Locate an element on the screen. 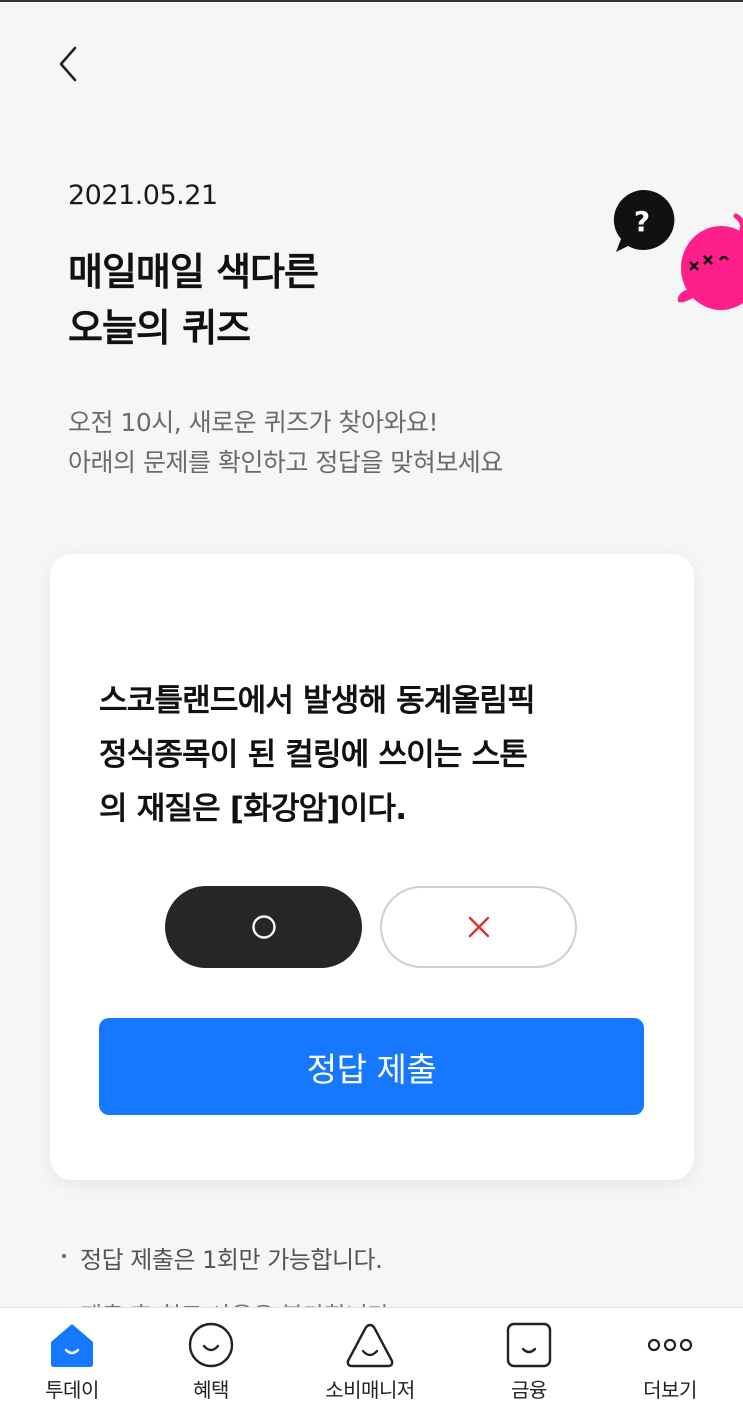 This screenshot has height=1408, width=743. tab-more: 더보기 is located at coordinates (670, 1358).